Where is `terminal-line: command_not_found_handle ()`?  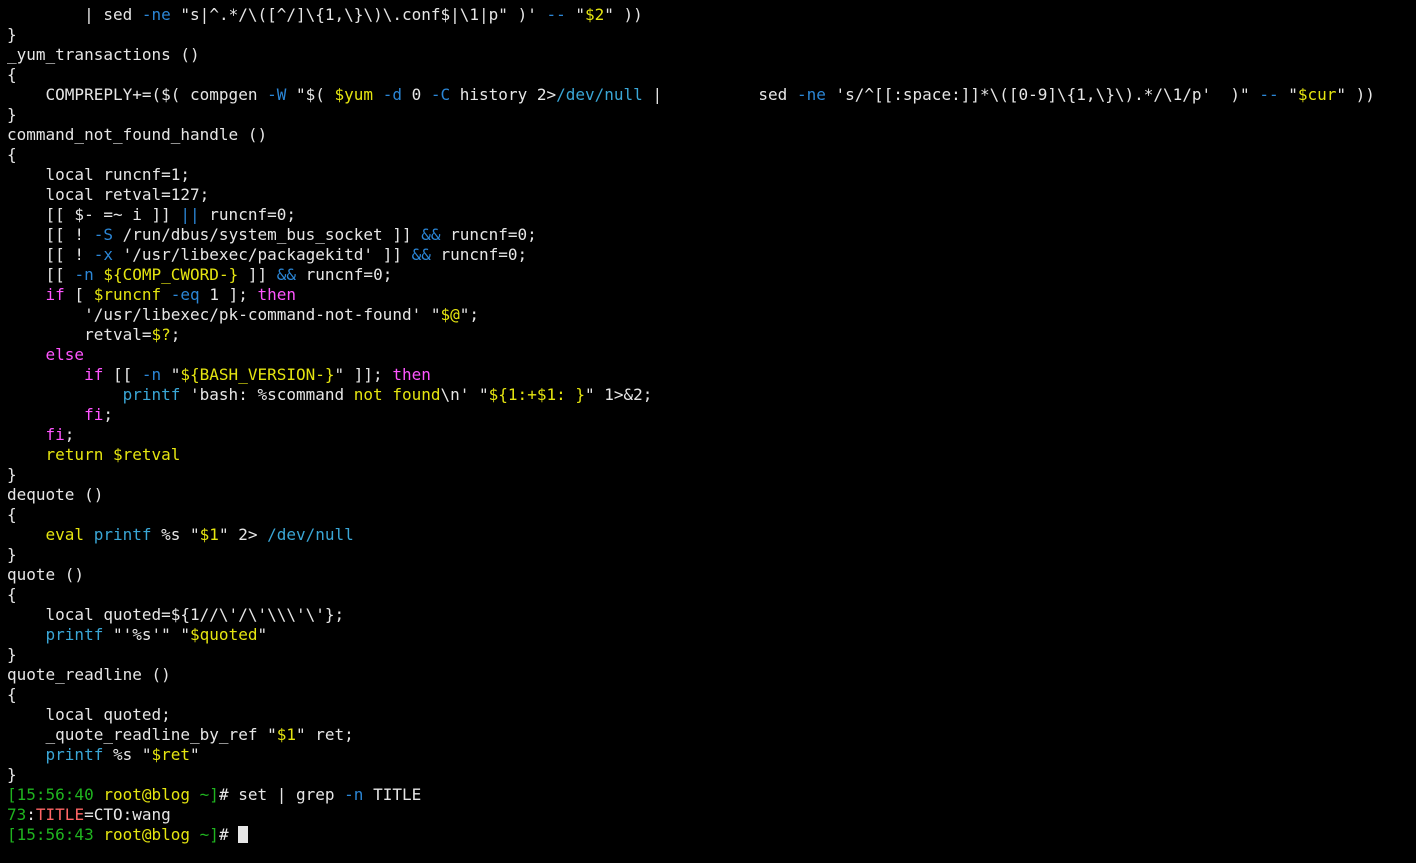
terminal-line: command_not_found_handle () is located at coordinates (711, 135).